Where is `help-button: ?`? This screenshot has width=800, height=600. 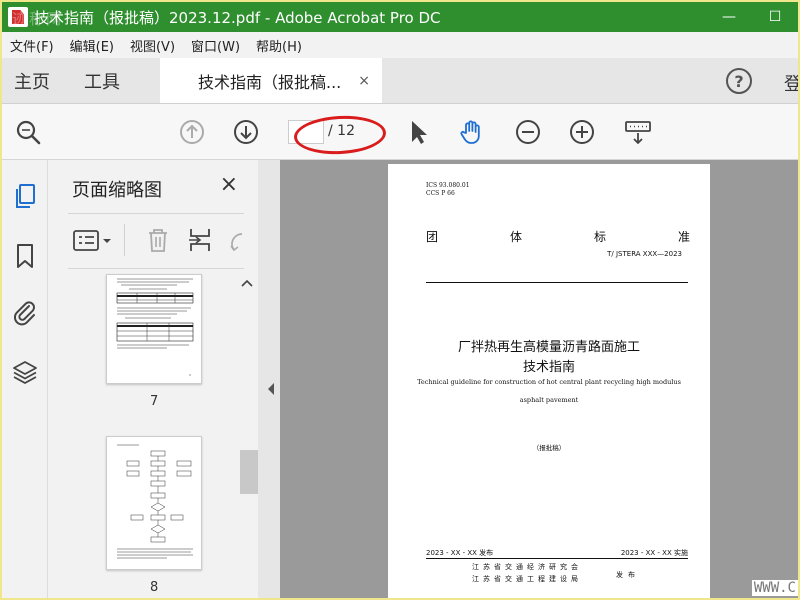 help-button: ? is located at coordinates (739, 81).